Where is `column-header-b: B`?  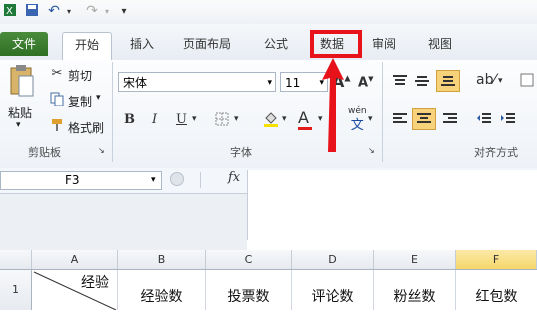 column-header-b: B is located at coordinates (162, 259).